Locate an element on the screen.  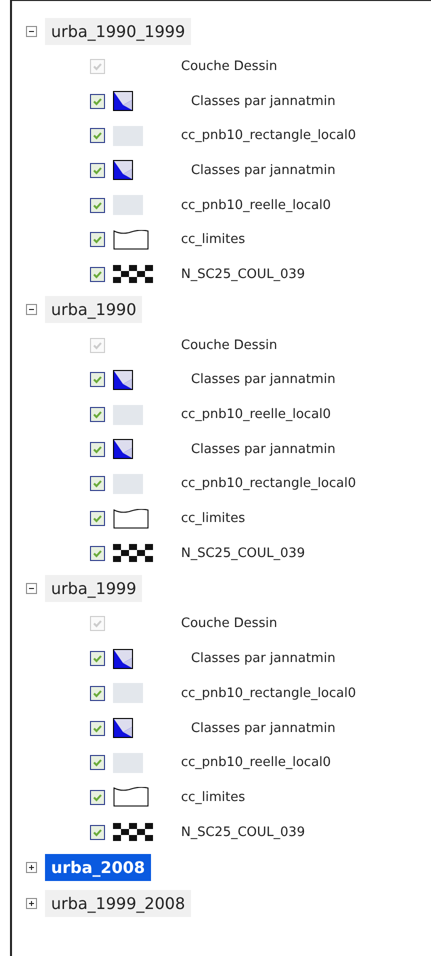
group-name: urba_1999 is located at coordinates (93, 588).